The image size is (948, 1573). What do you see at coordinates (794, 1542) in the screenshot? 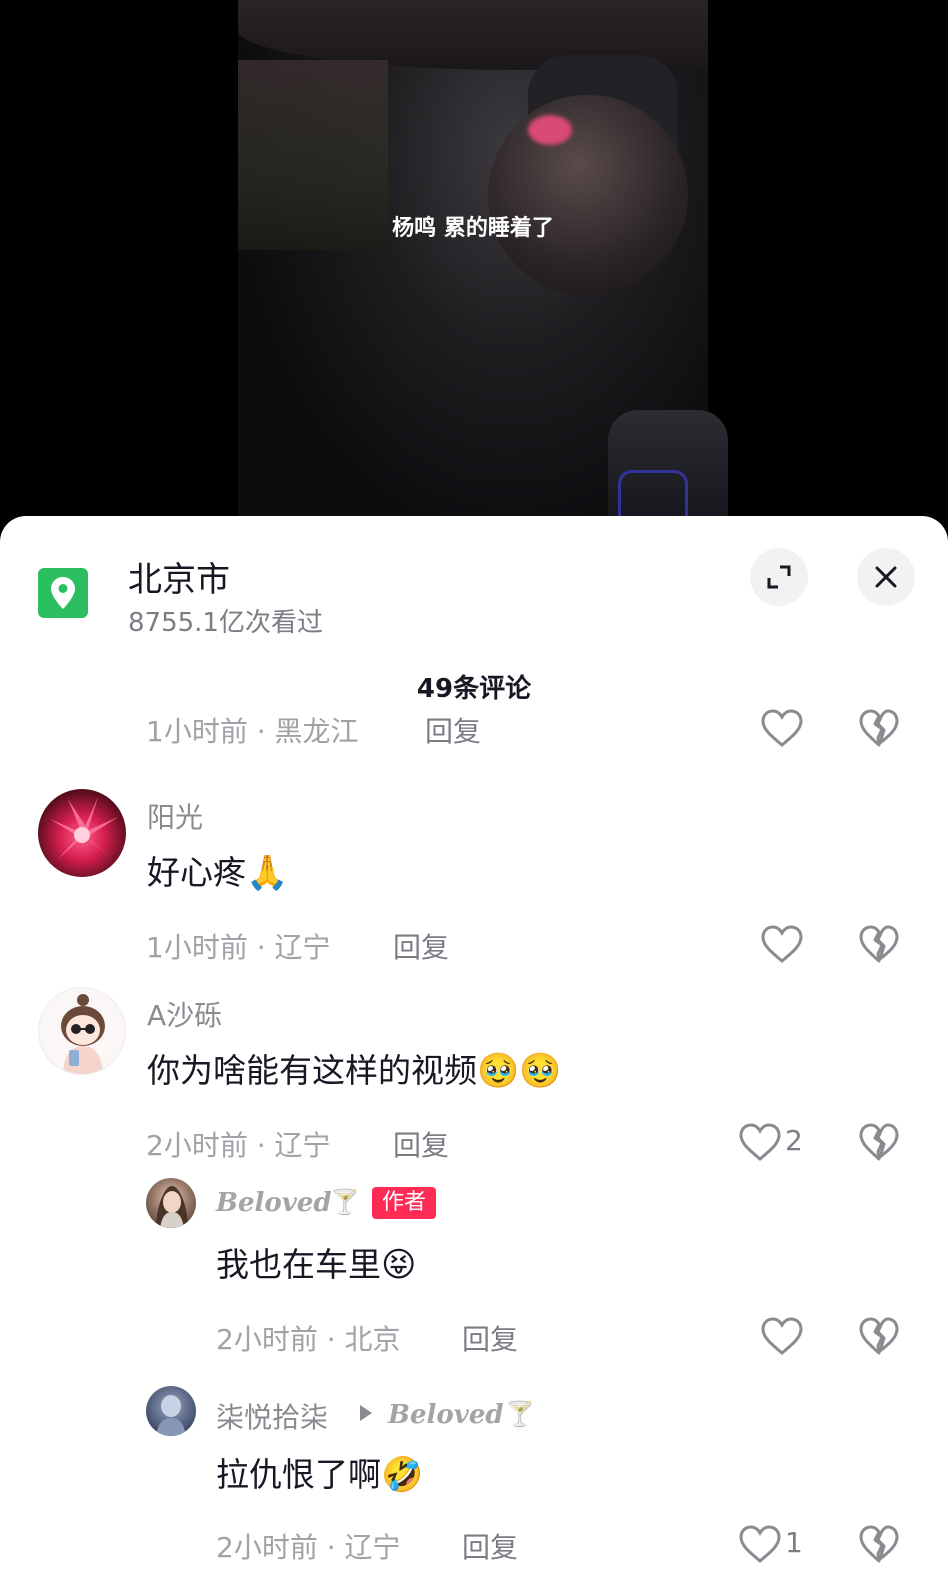
I see `like-count: 1` at bounding box center [794, 1542].